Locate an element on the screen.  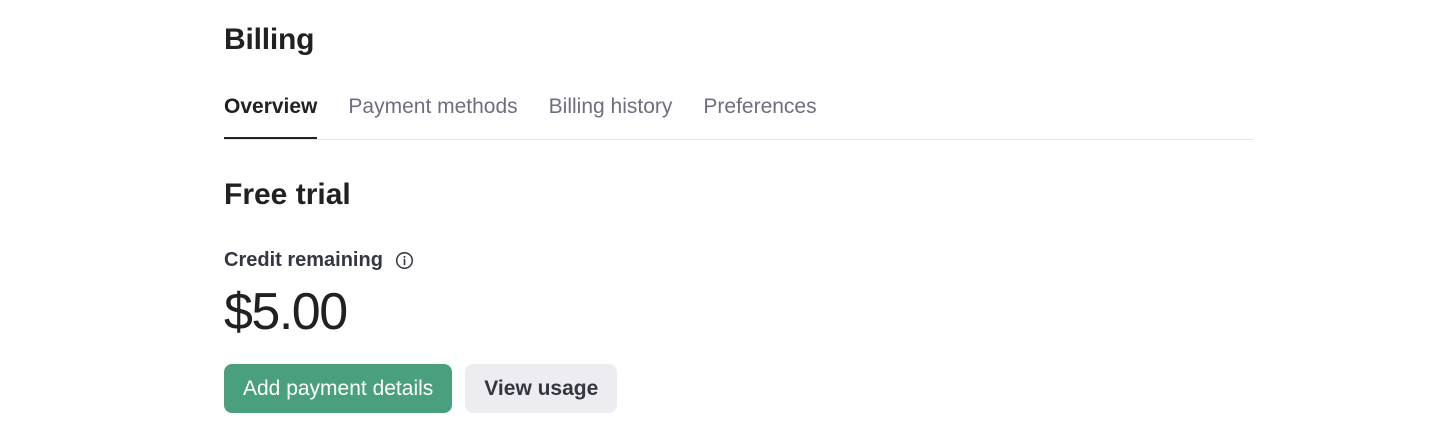
credit-remaining-label: Credit remaining is located at coordinates (303, 260).